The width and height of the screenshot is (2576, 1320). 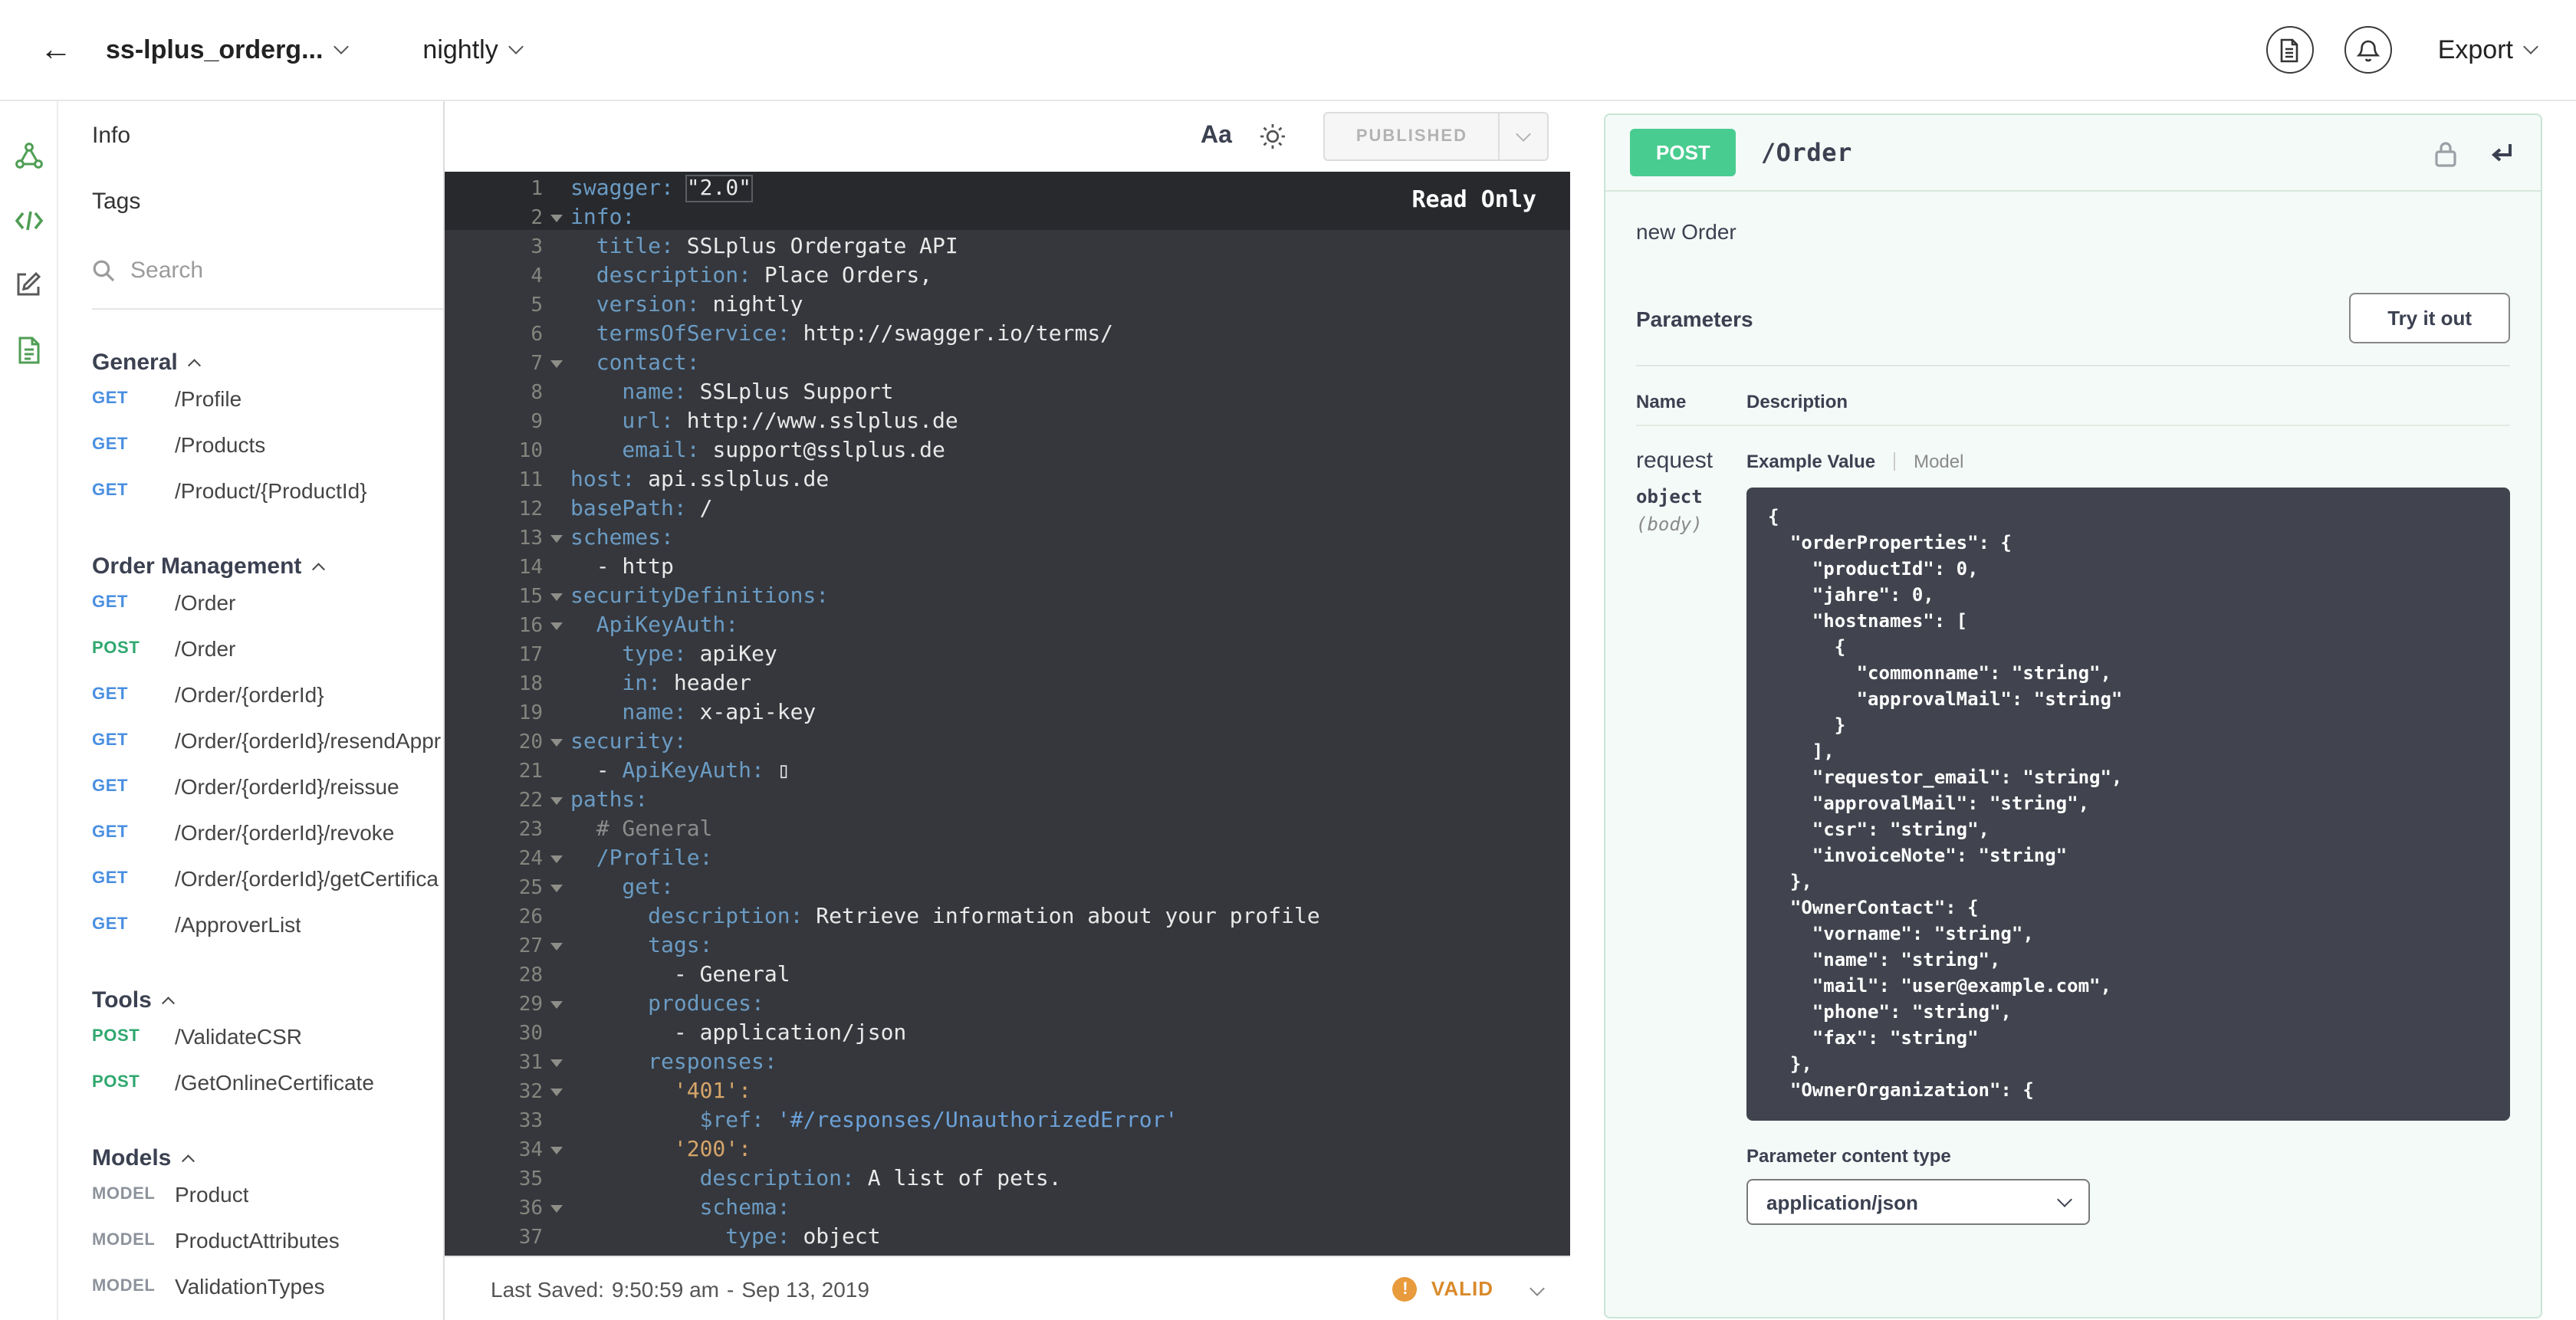 What do you see at coordinates (1217, 136) in the screenshot?
I see `font-settings-button: Aa` at bounding box center [1217, 136].